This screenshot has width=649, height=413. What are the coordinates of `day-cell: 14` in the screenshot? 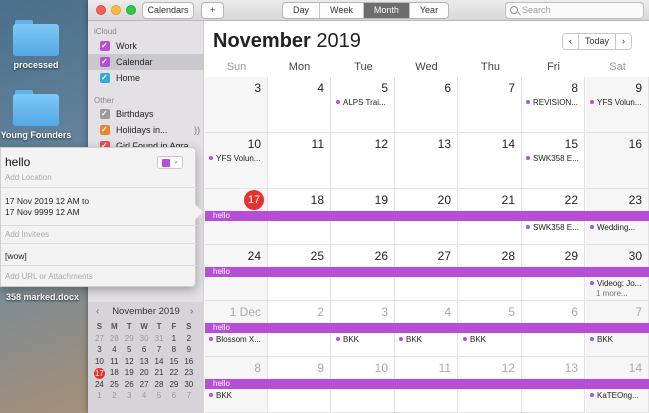 It's located at (490, 161).